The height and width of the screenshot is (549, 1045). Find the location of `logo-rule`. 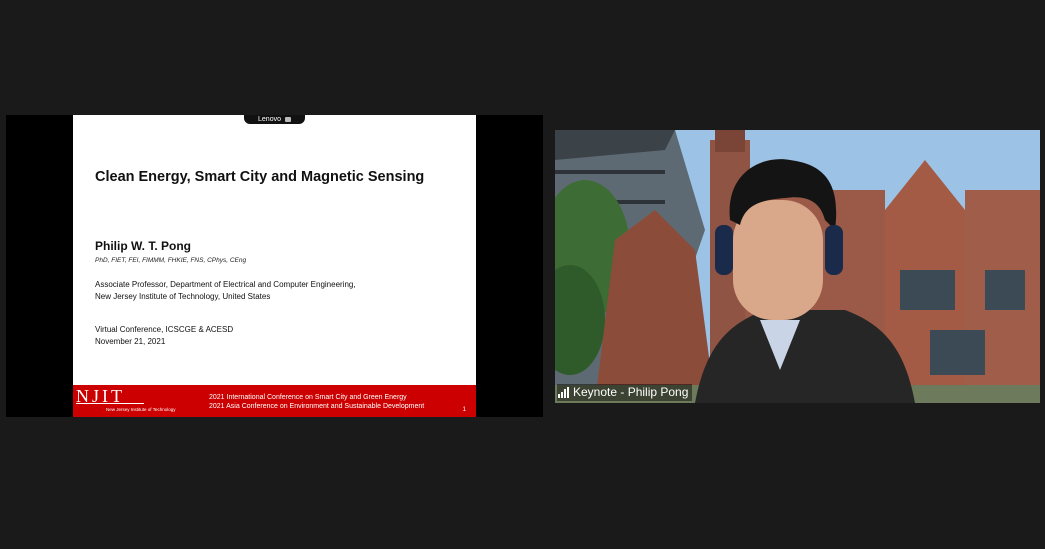

logo-rule is located at coordinates (110, 403).